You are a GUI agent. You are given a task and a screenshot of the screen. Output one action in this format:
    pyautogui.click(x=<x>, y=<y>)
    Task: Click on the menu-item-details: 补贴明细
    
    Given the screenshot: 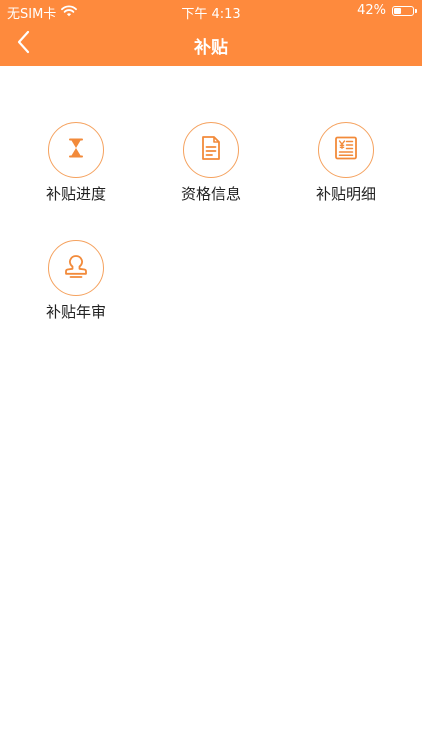 What is the action you would take?
    pyautogui.click(x=346, y=163)
    